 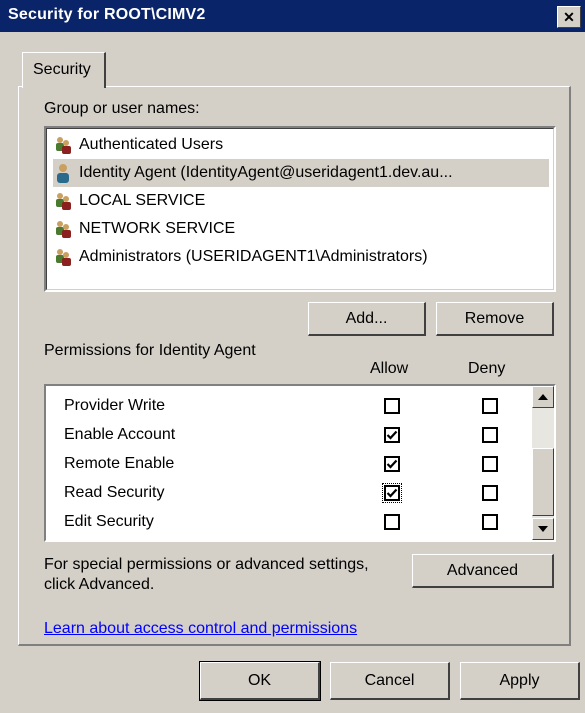 What do you see at coordinates (260, 681) in the screenshot?
I see `ok-button: OK` at bounding box center [260, 681].